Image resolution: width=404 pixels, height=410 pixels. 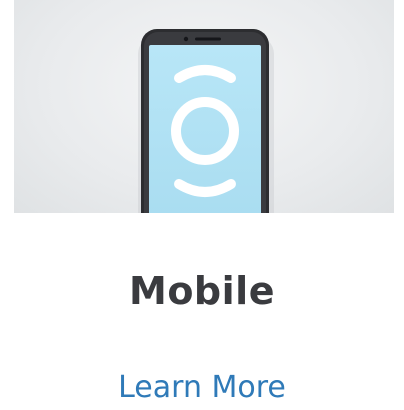 I want to click on card-title: Mobile, so click(x=202, y=291).